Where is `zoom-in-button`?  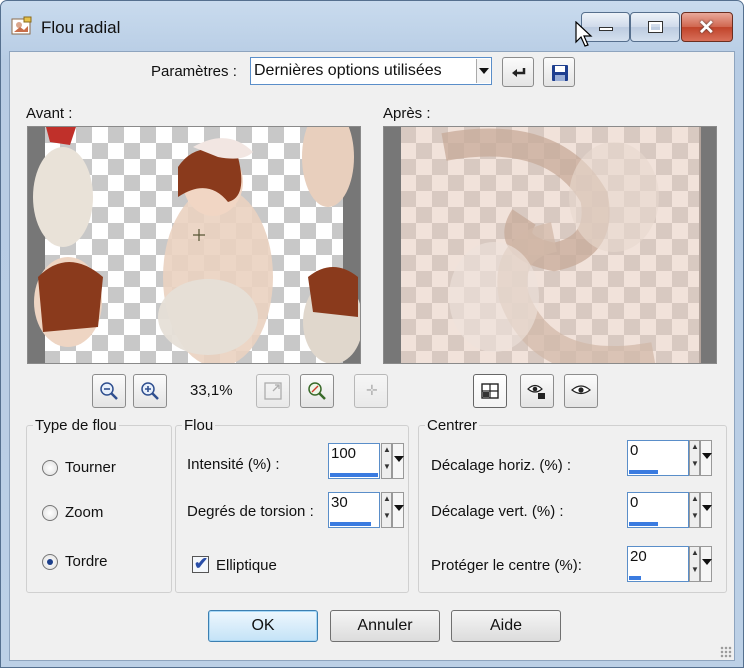 zoom-in-button is located at coordinates (150, 391).